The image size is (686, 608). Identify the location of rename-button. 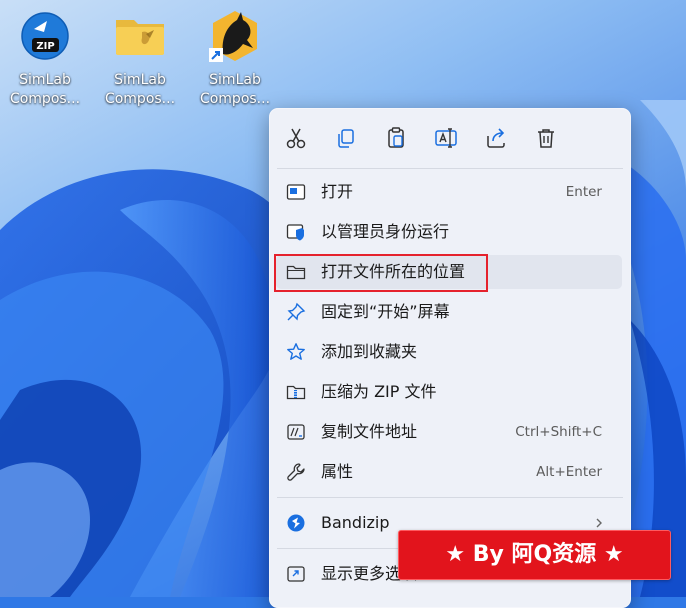
(446, 138).